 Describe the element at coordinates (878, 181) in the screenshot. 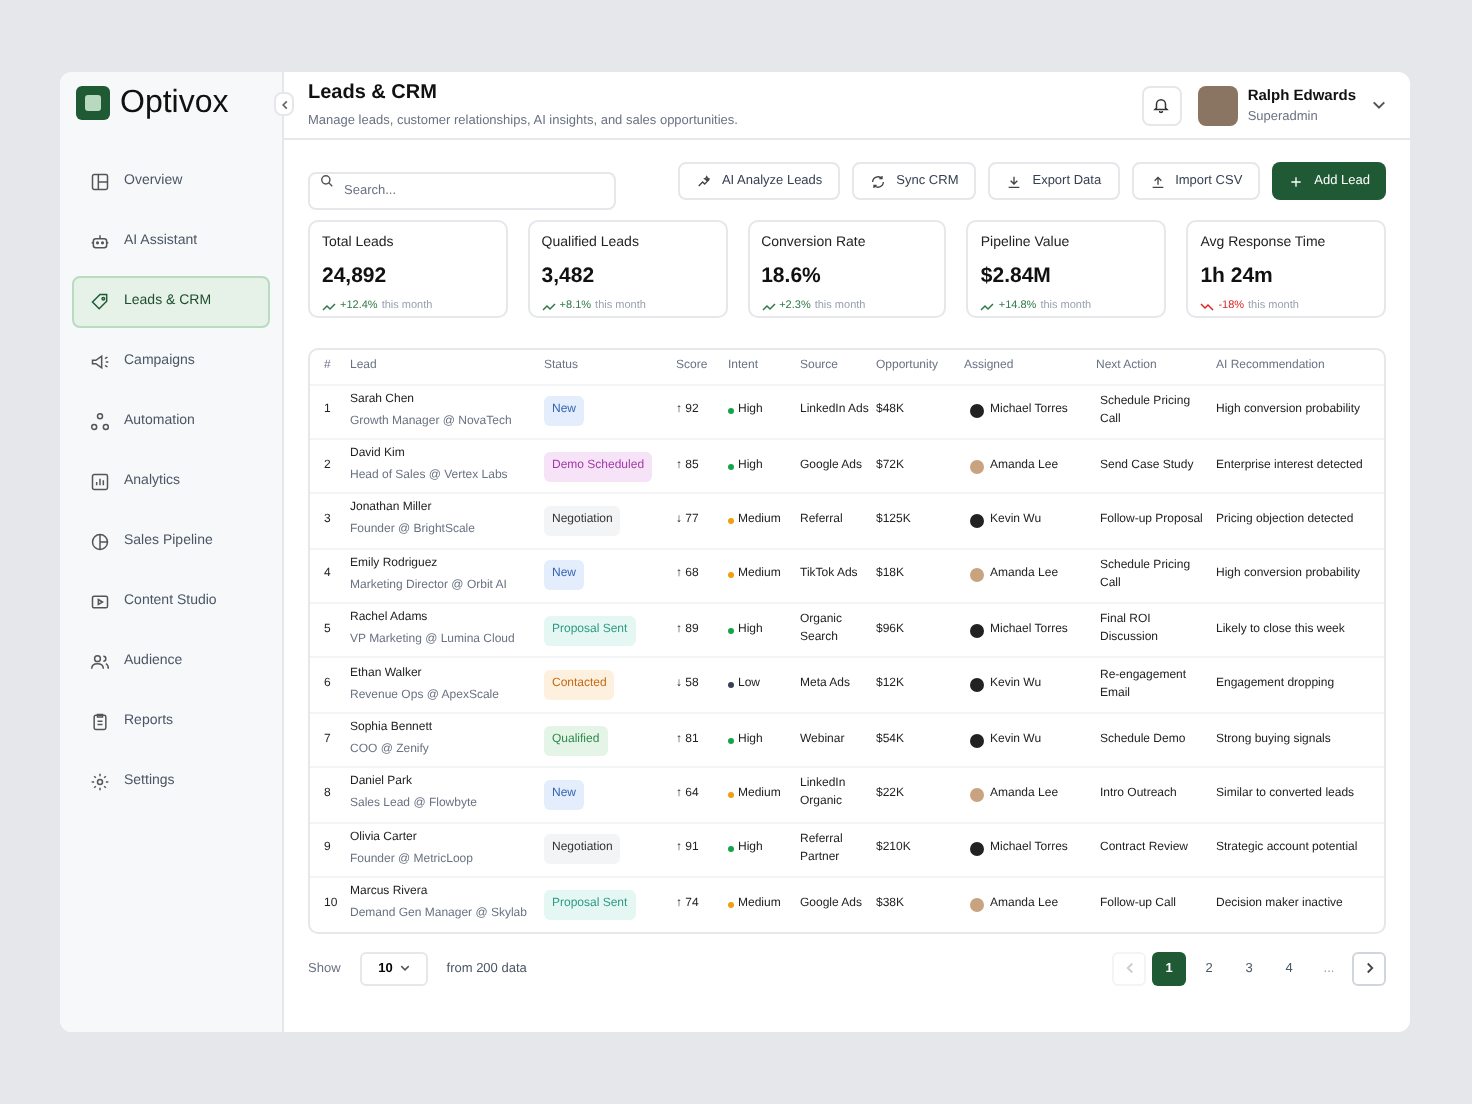

I see `sync-icon` at that location.